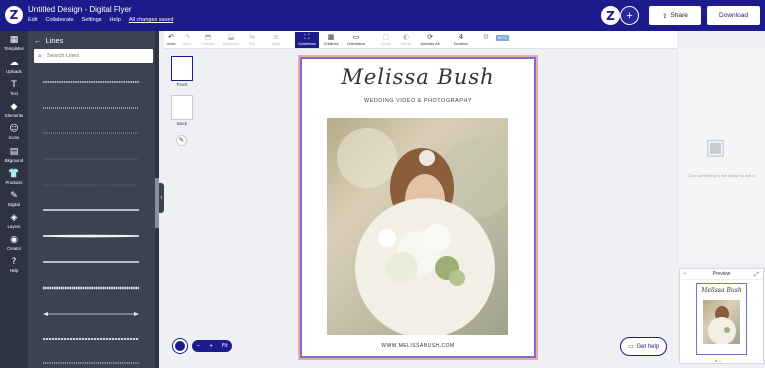 This screenshot has width=765, height=368. I want to click on flyer-website: WWW.MELISSABUSH.COM, so click(418, 346).